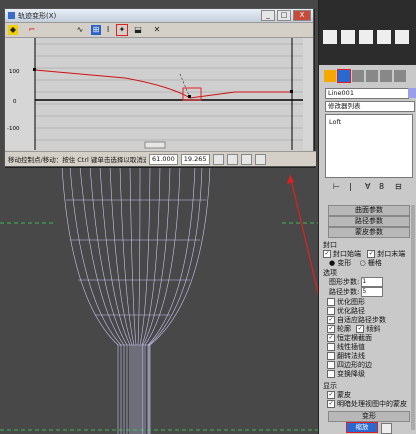 This screenshot has height=434, width=416. What do you see at coordinates (302, 15) in the screenshot?
I see `close-button: X` at bounding box center [302, 15].